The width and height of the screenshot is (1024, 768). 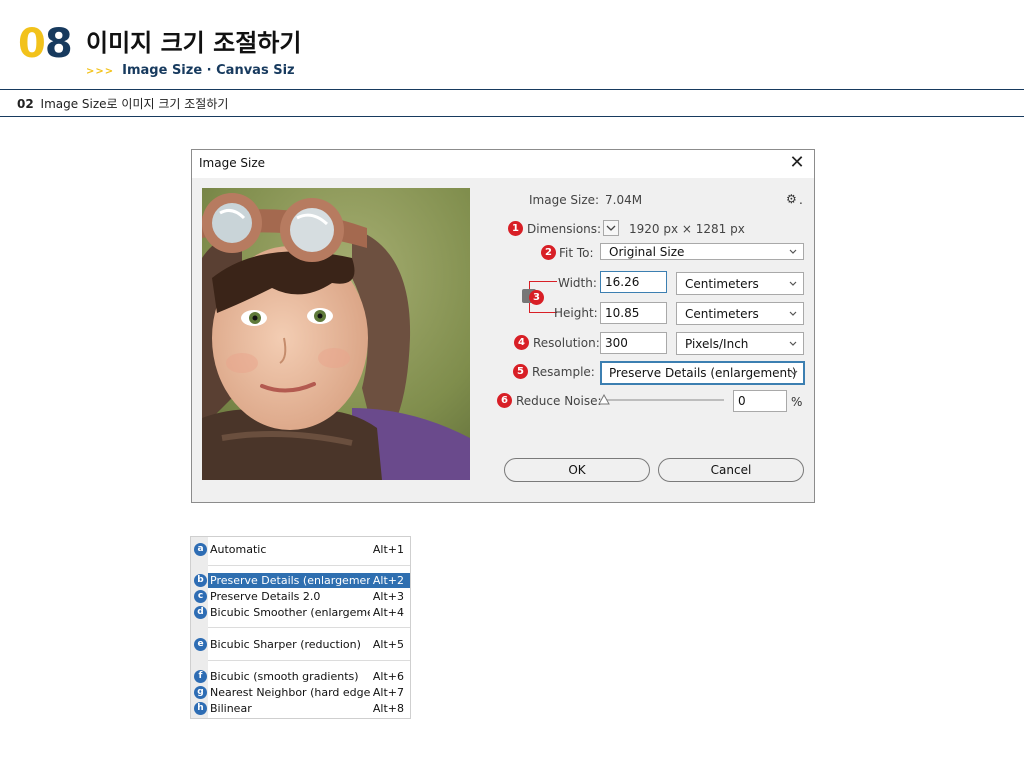 What do you see at coordinates (45, 44) in the screenshot?
I see `chapter-number: 08` at bounding box center [45, 44].